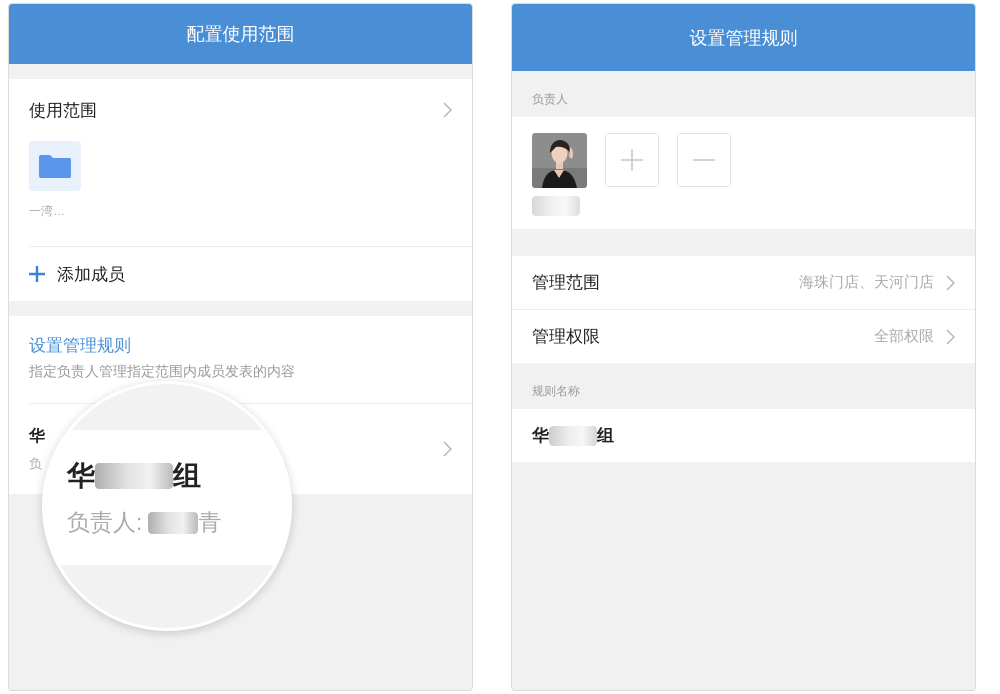 The height and width of the screenshot is (694, 1000). What do you see at coordinates (162, 372) in the screenshot?
I see `rule-description: 指定负责人管理指定范围内成员发表的内容` at bounding box center [162, 372].